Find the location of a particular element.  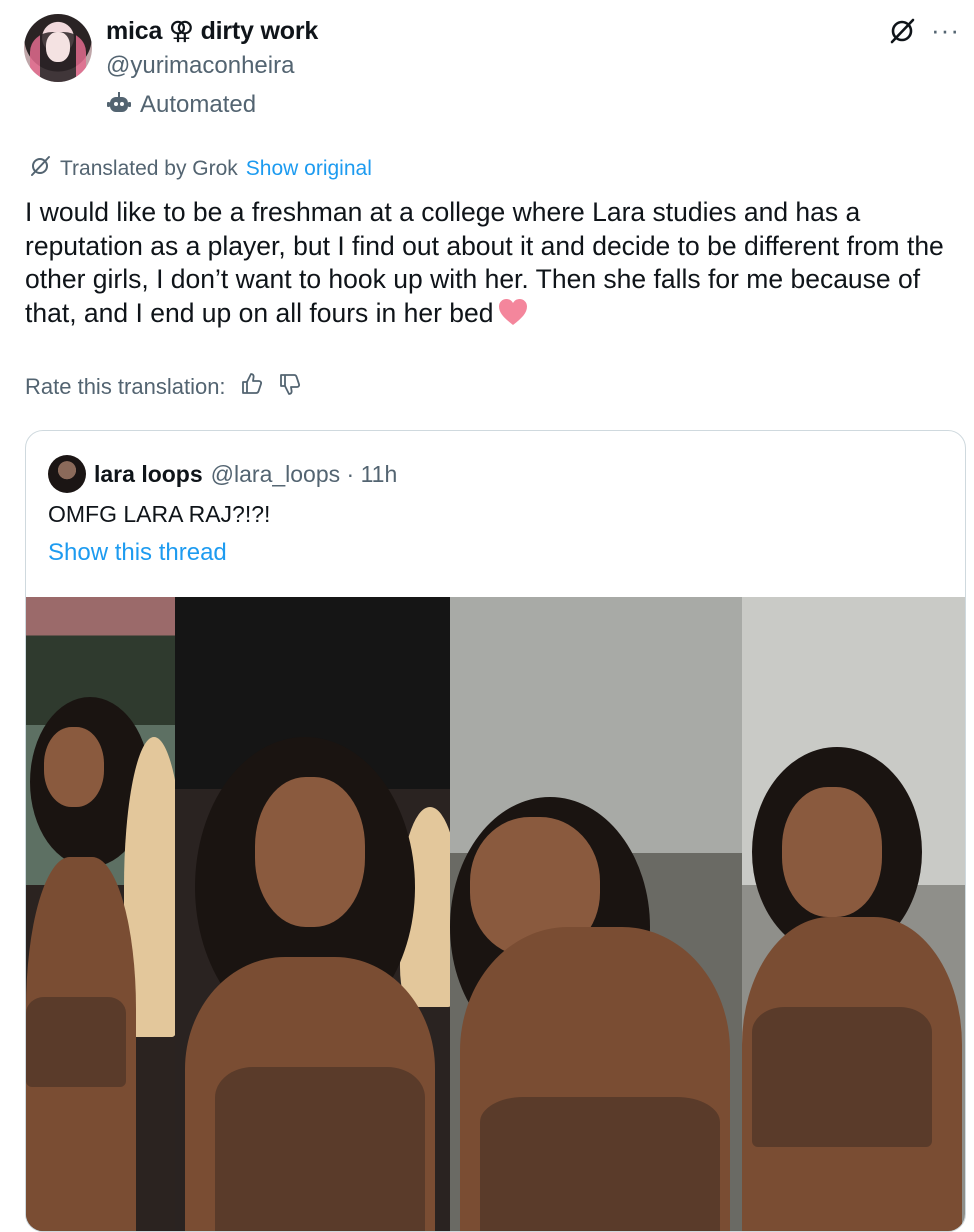

photo-1-face is located at coordinates (74, 767).